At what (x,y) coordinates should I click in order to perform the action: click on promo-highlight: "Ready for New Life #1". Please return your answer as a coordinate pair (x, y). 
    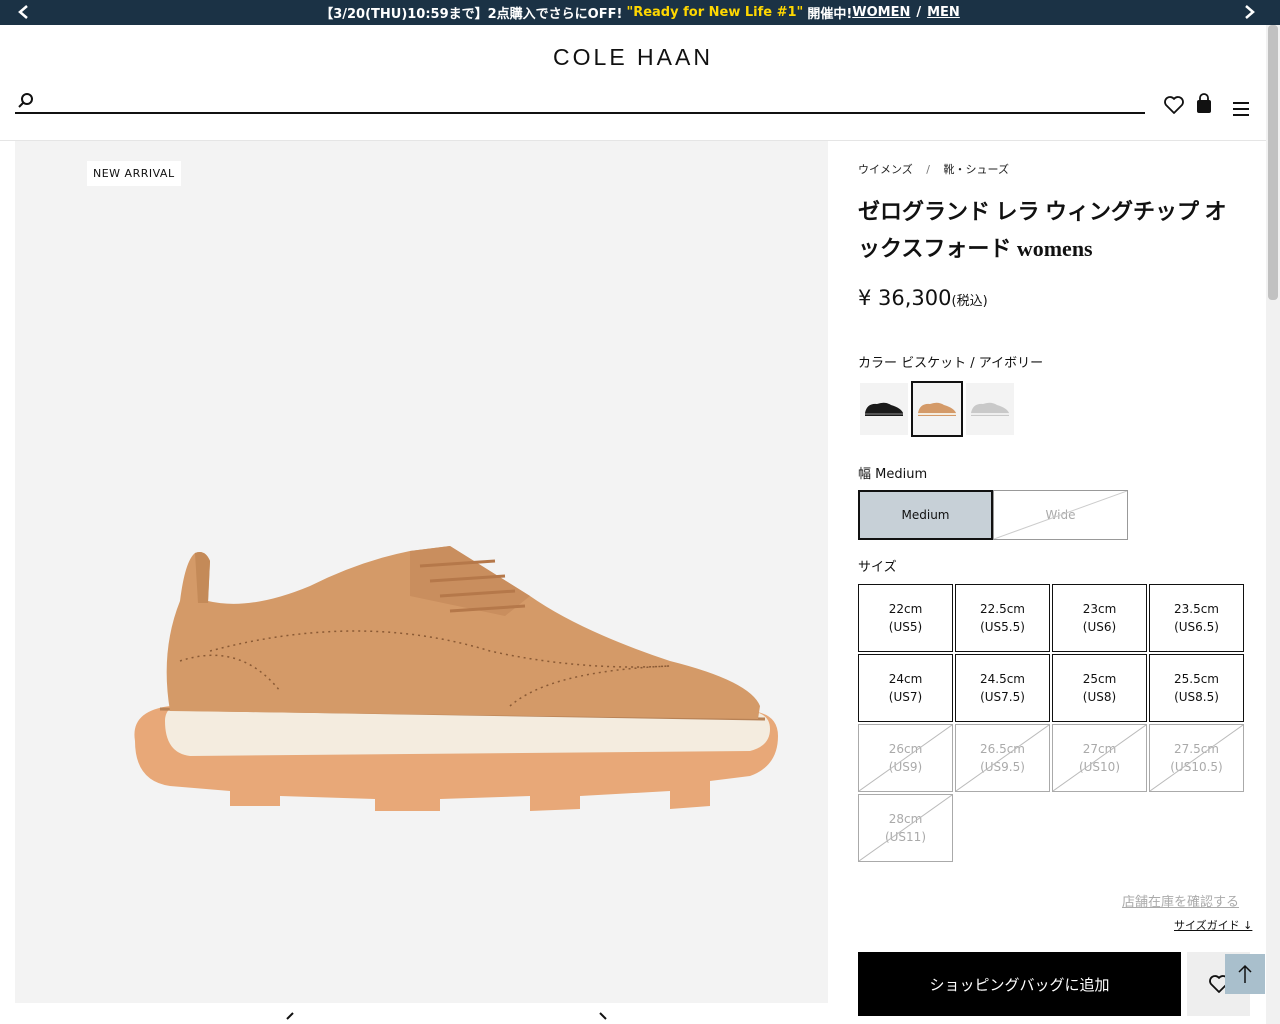
    Looking at the image, I should click on (715, 12).